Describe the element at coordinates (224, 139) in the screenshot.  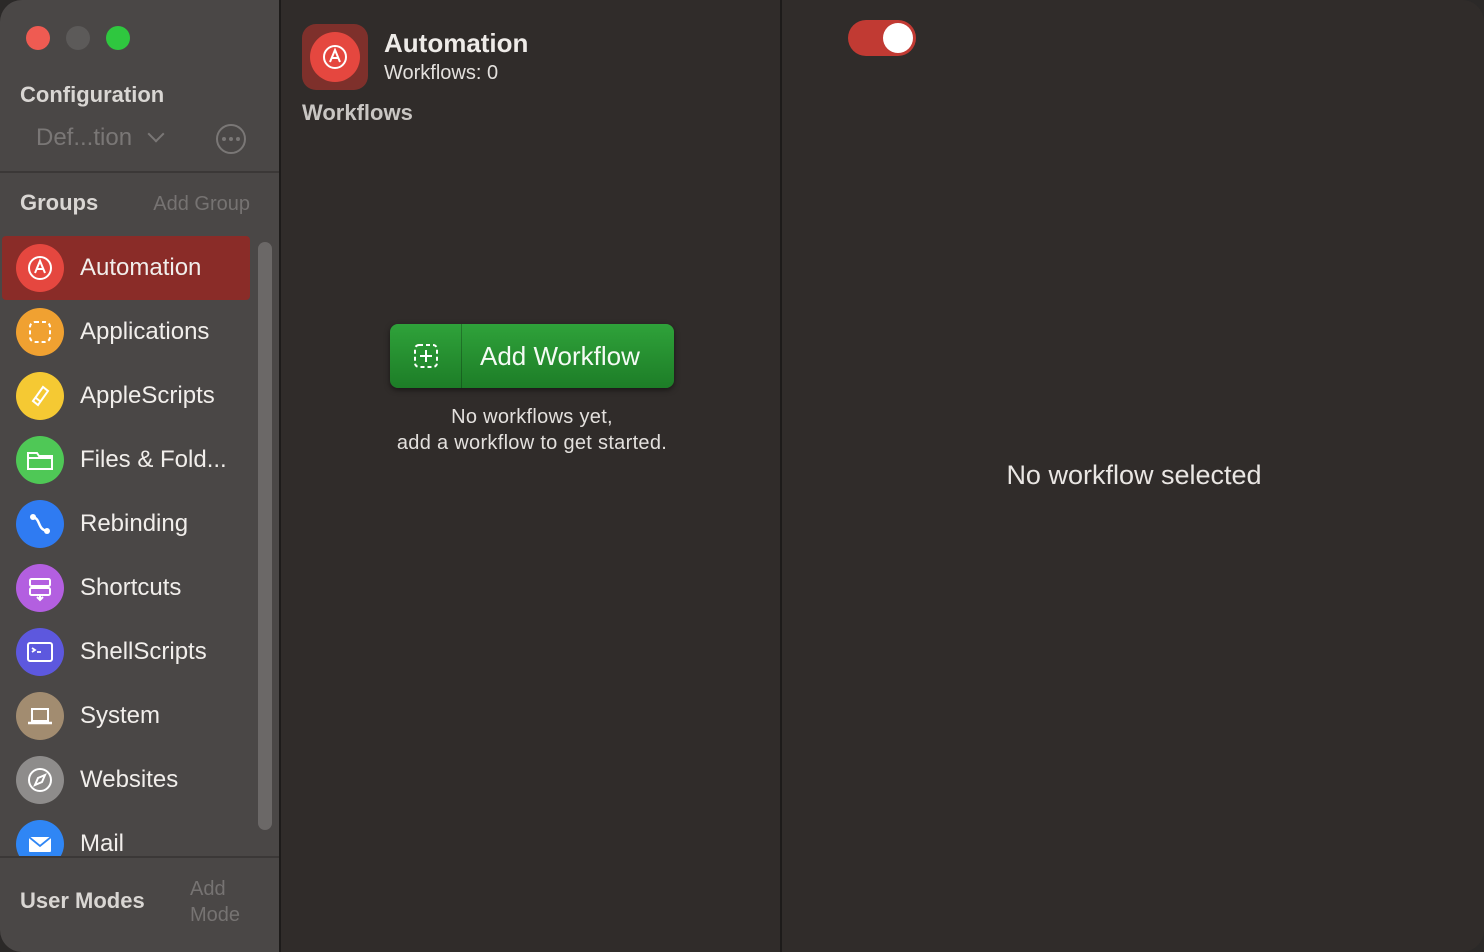
I see `ellipsis-icon` at that location.